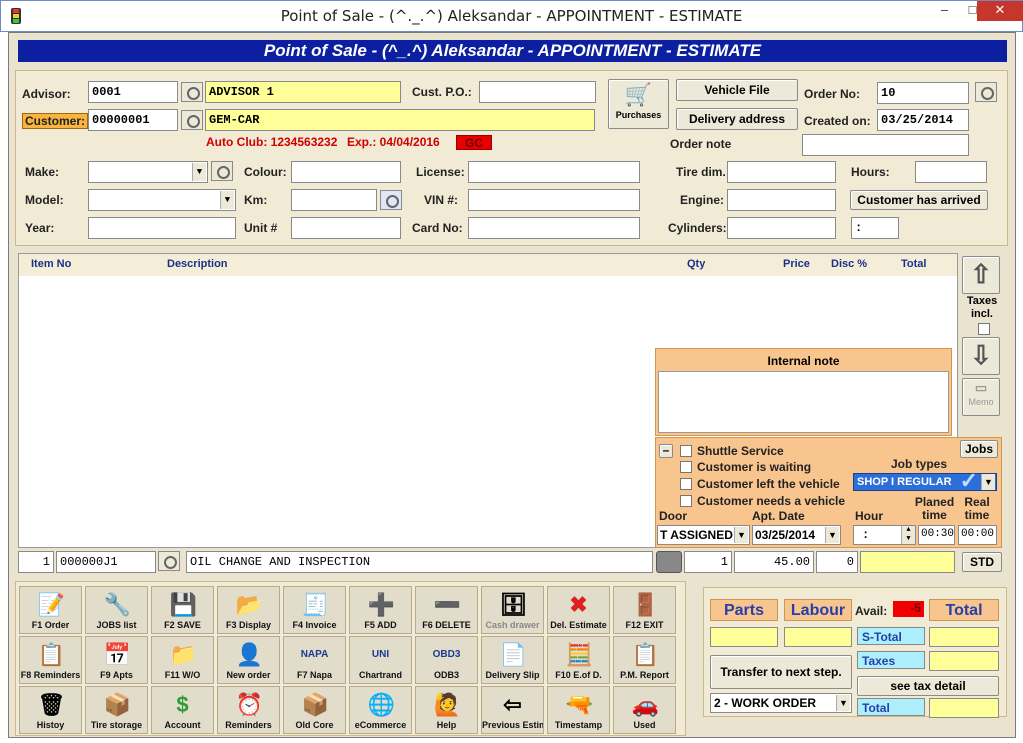 This screenshot has height=743, width=1023. Describe the element at coordinates (875, 228) in the screenshot. I see `arrival-time-input: :` at that location.